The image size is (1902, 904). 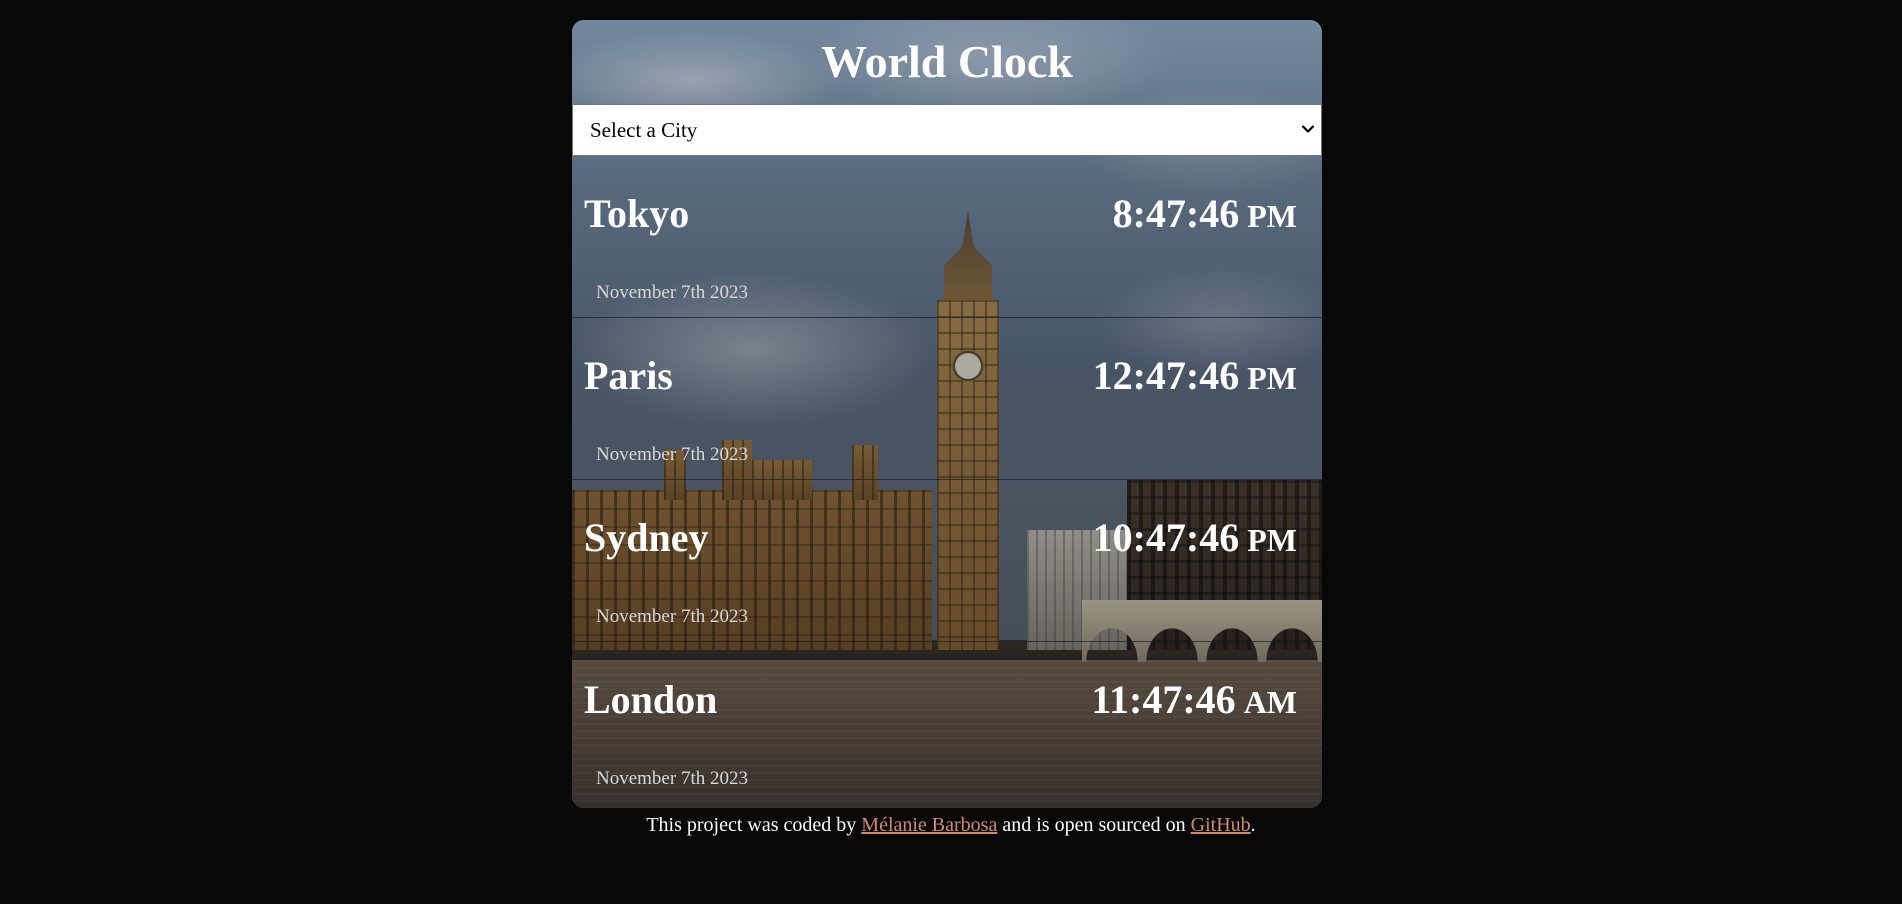 I want to click on footer-text-after: ., so click(x=1253, y=825).